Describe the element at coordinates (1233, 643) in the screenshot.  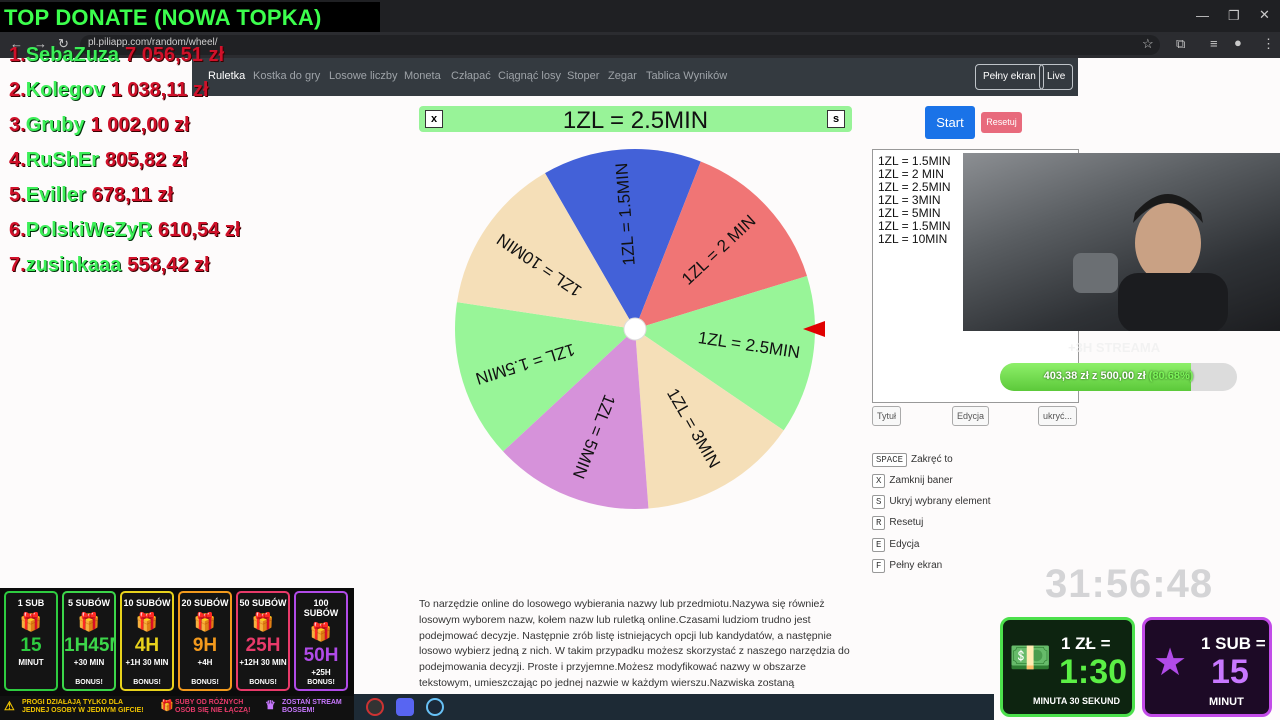
I see `rate-sub-head: 1 SUB =` at that location.